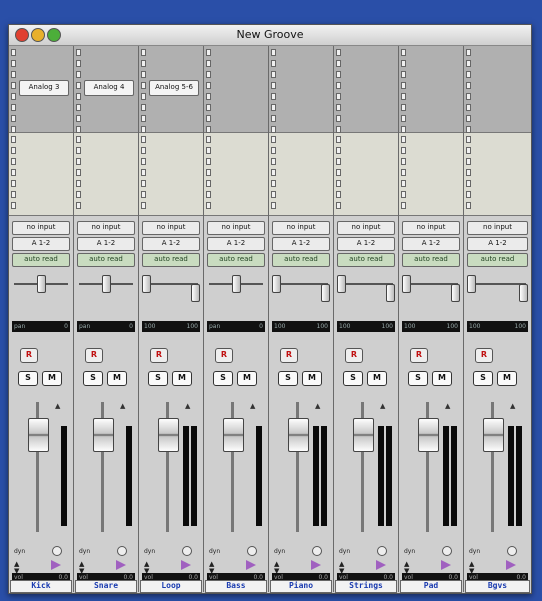 The width and height of the screenshot is (542, 601). What do you see at coordinates (270, 35) in the screenshot?
I see `title-bar: New Groove` at bounding box center [270, 35].